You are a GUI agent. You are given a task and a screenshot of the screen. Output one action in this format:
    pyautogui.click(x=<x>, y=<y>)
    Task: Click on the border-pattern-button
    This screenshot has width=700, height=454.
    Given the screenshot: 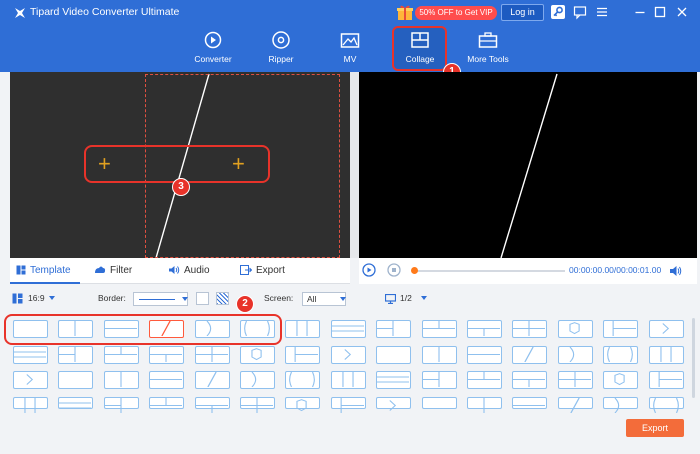 What is the action you would take?
    pyautogui.click(x=222, y=298)
    